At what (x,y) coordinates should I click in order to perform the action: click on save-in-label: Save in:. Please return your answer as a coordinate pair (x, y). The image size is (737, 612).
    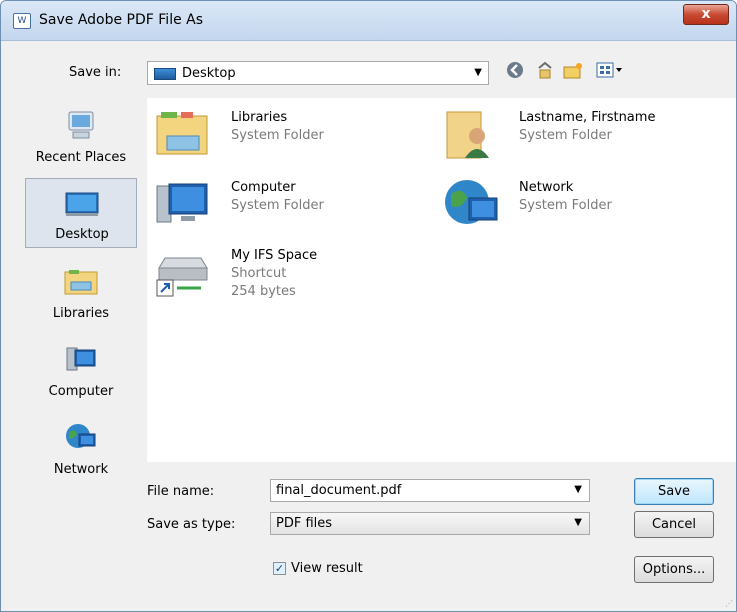
    Looking at the image, I should click on (95, 72).